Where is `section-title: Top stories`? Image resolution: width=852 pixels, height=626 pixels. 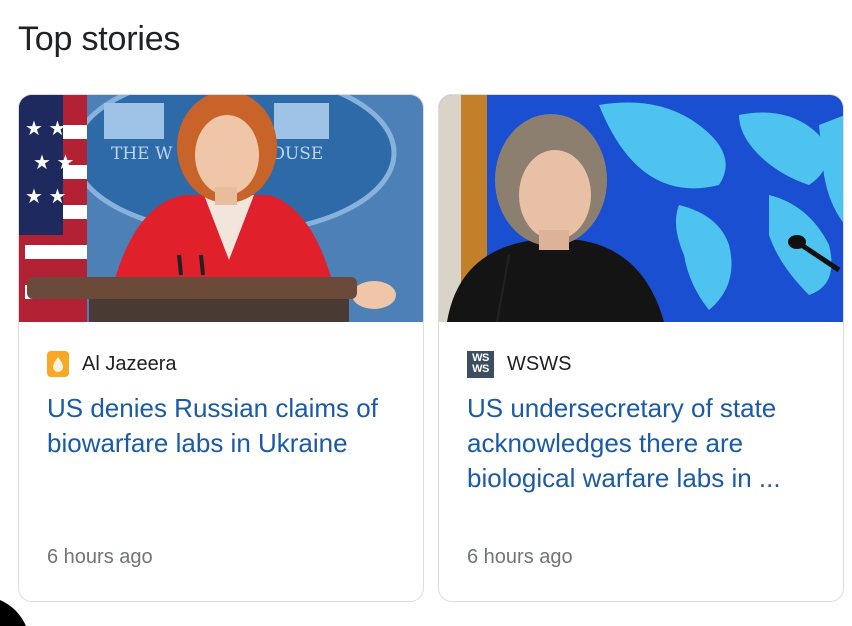
section-title: Top stories is located at coordinates (99, 39).